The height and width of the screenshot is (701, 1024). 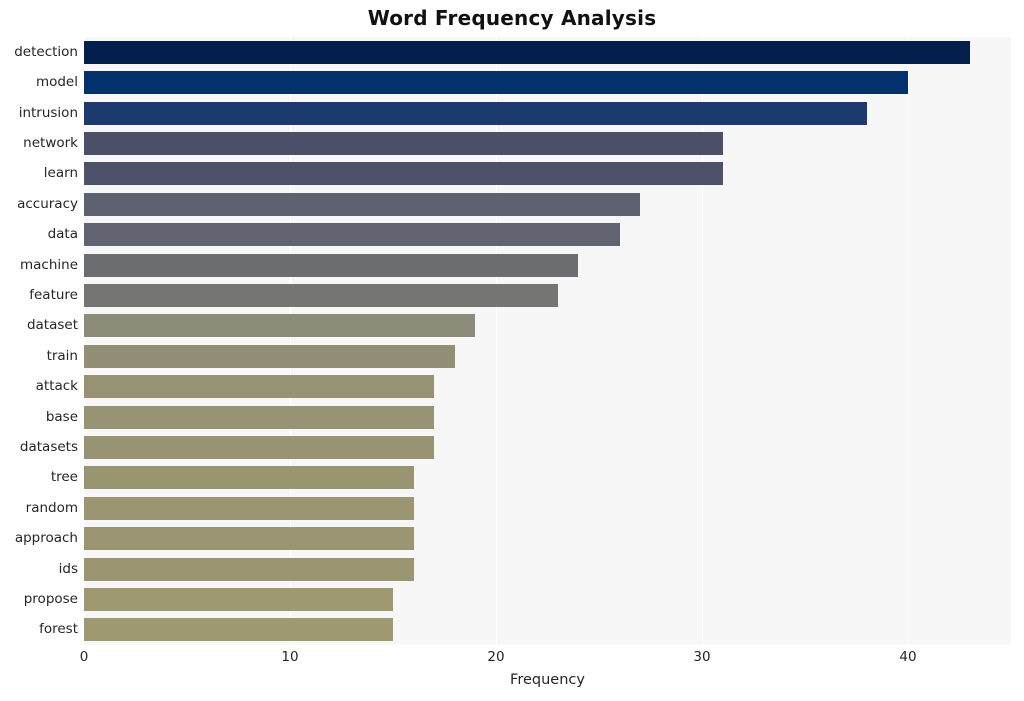 What do you see at coordinates (321, 295) in the screenshot?
I see `bar-feature` at bounding box center [321, 295].